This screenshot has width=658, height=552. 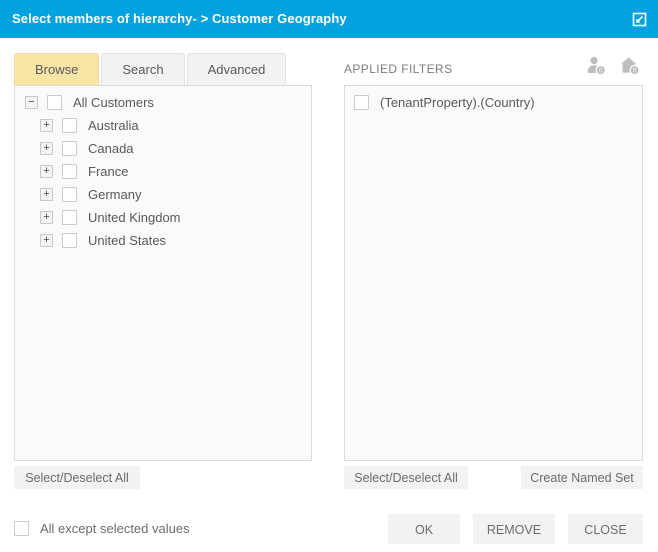 What do you see at coordinates (457, 102) in the screenshot?
I see `filter-item-label: (TenantProperty).(Country)` at bounding box center [457, 102].